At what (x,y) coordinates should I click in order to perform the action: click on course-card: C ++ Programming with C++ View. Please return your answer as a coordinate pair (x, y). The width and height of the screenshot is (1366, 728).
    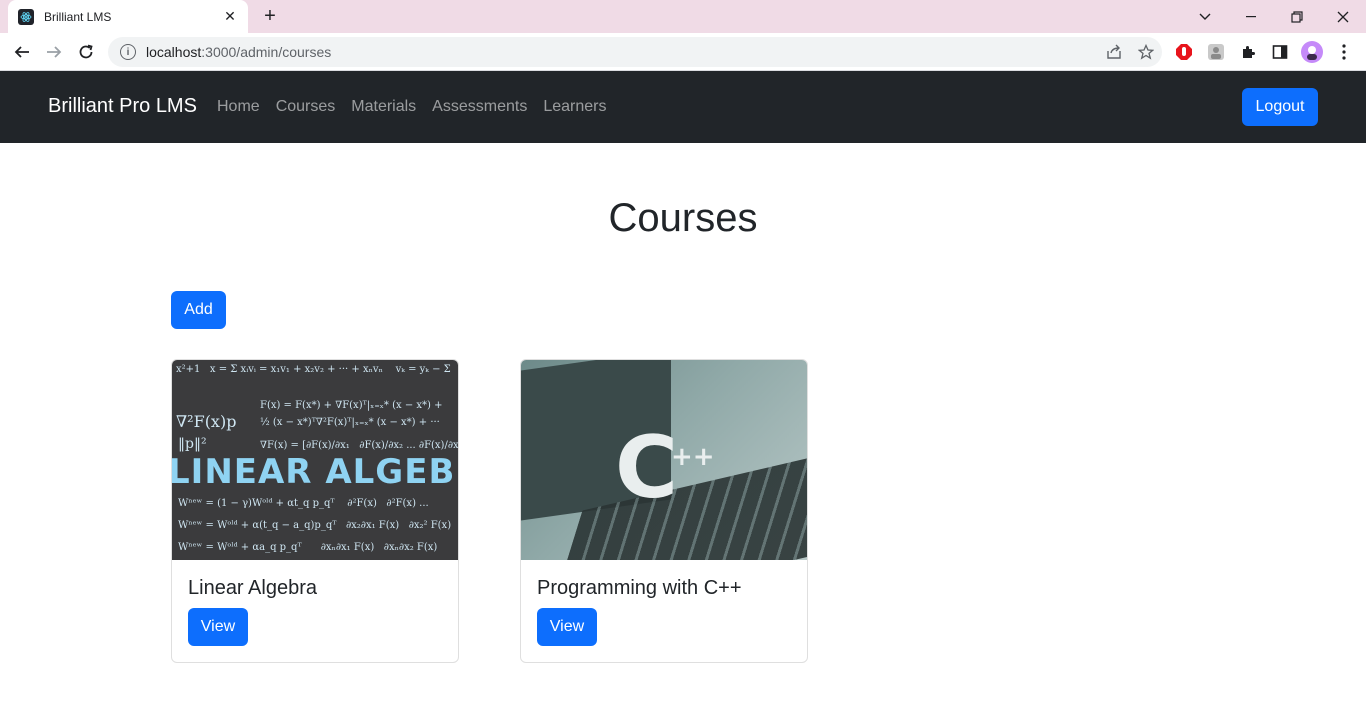
    Looking at the image, I should click on (664, 511).